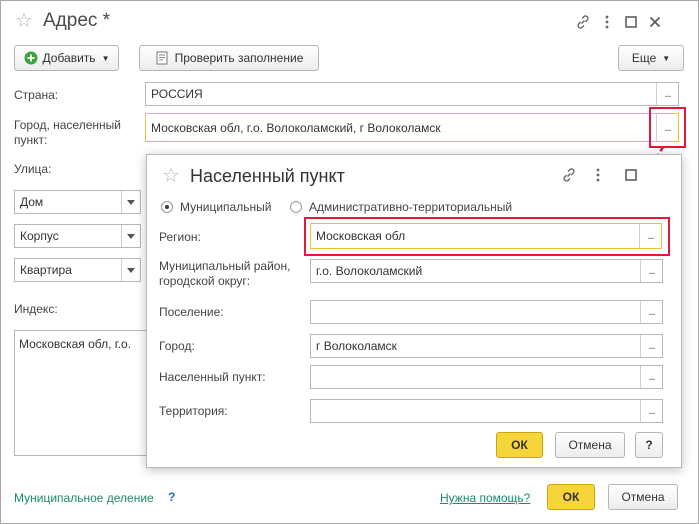 This screenshot has width=699, height=524. I want to click on city-label-line2: пункт:, so click(31, 140).